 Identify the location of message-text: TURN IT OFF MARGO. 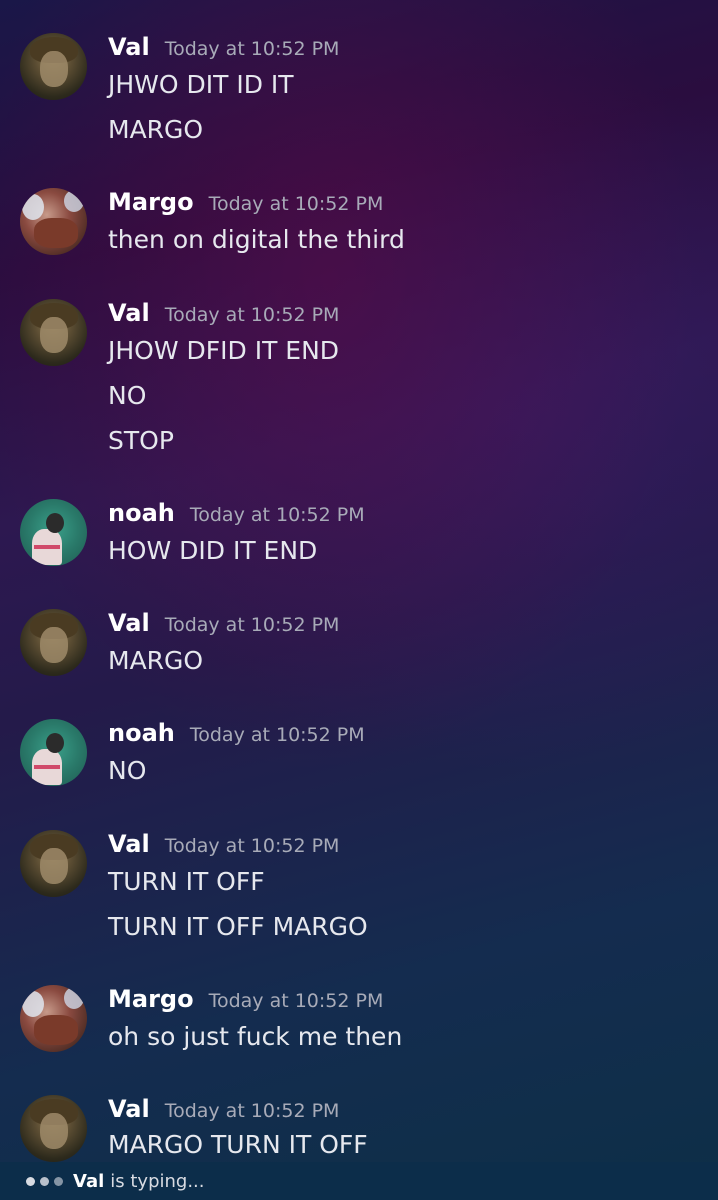
(238, 926).